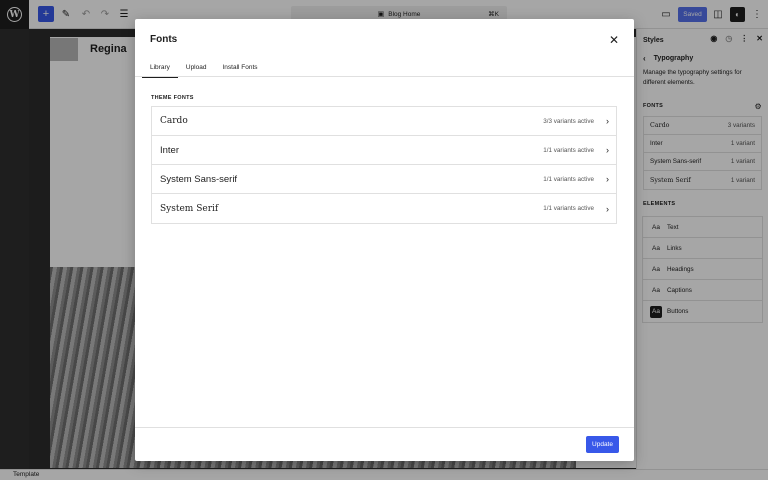  What do you see at coordinates (239, 67) in the screenshot?
I see `tab-install-fonts: Install Fonts` at bounding box center [239, 67].